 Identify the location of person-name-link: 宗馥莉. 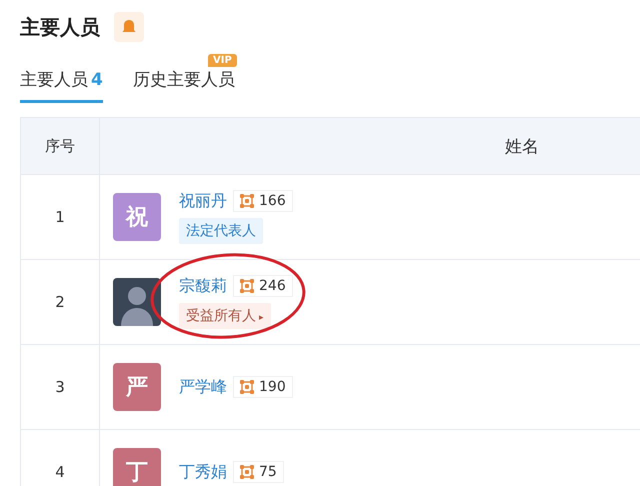
(203, 286).